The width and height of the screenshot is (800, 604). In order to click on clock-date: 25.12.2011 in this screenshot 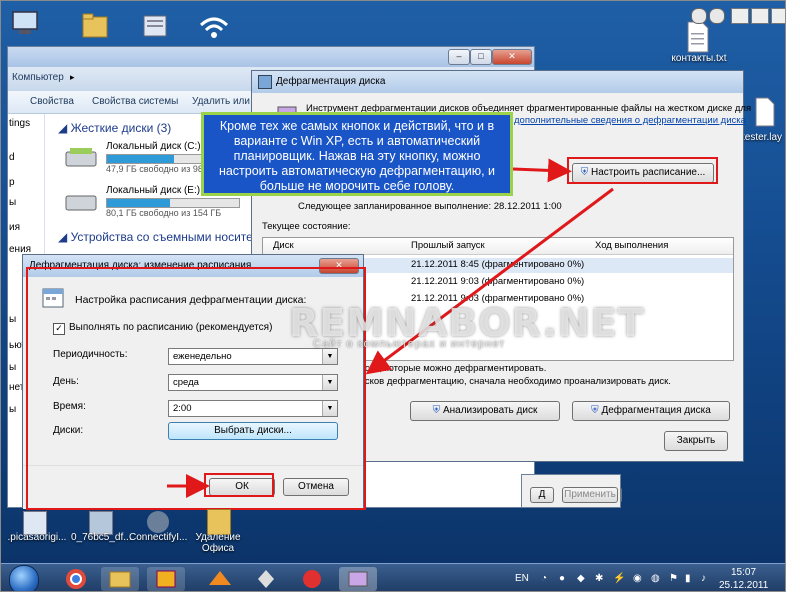, I will do `click(743, 585)`.